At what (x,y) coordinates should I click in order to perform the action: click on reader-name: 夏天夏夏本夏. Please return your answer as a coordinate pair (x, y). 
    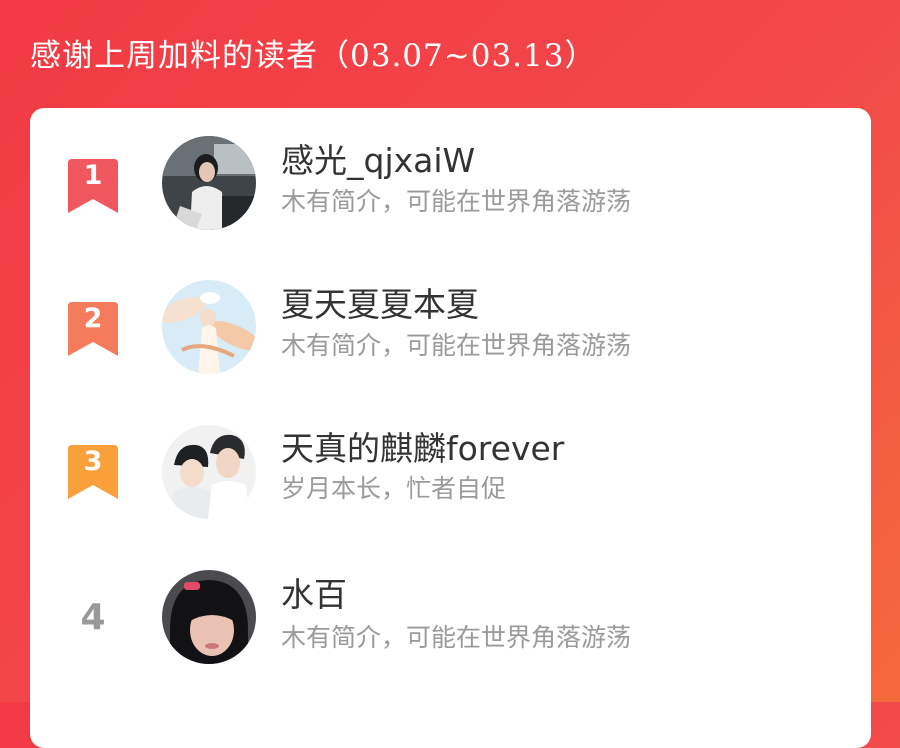
    Looking at the image, I should click on (380, 304).